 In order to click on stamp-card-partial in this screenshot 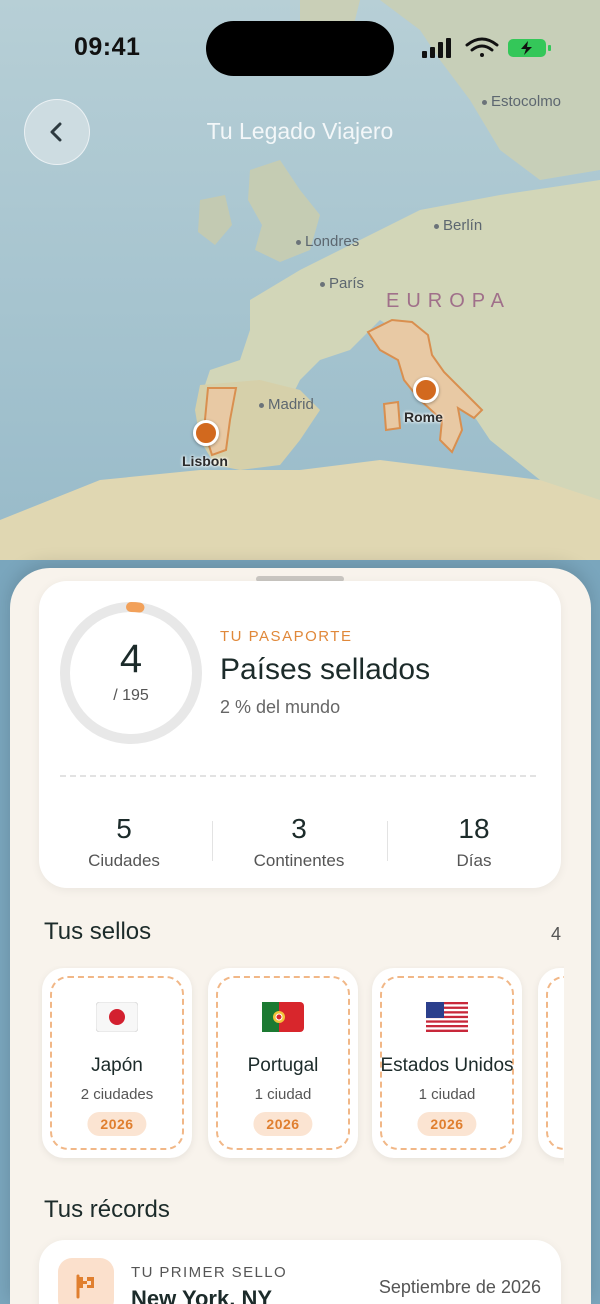, I will do `click(551, 1063)`.